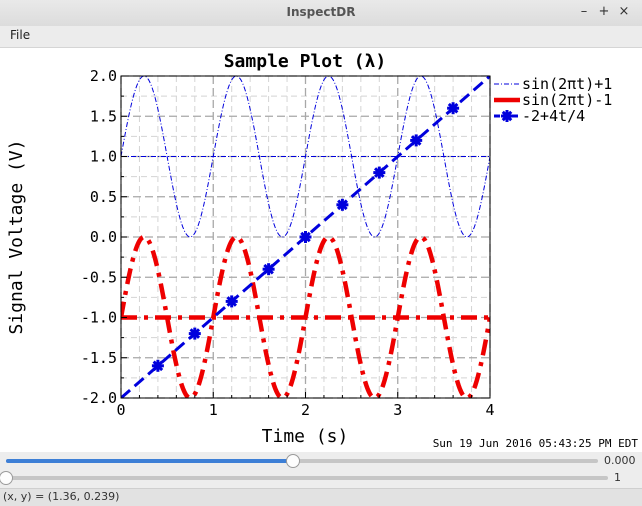 The height and width of the screenshot is (506, 642). I want to click on legend-marker-linear, so click(507, 116).